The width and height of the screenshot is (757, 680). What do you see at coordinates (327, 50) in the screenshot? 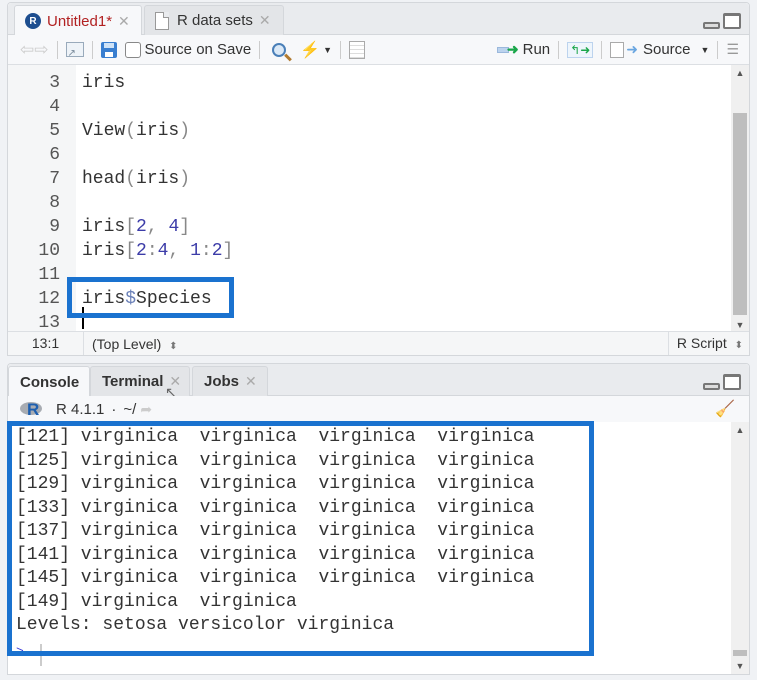
I see `chevron-down-icon: ▼` at bounding box center [327, 50].